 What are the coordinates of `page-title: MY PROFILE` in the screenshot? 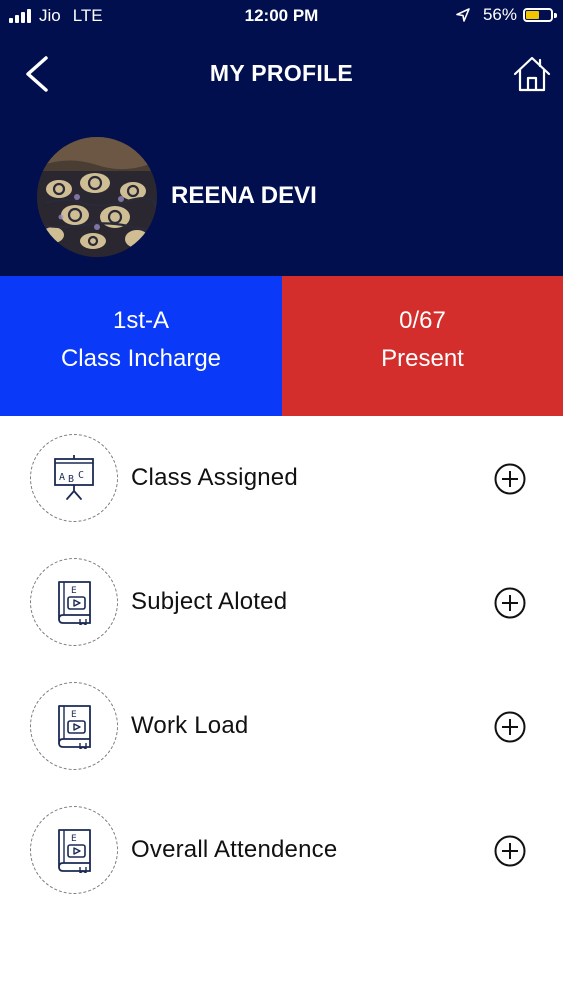 It's located at (281, 73).